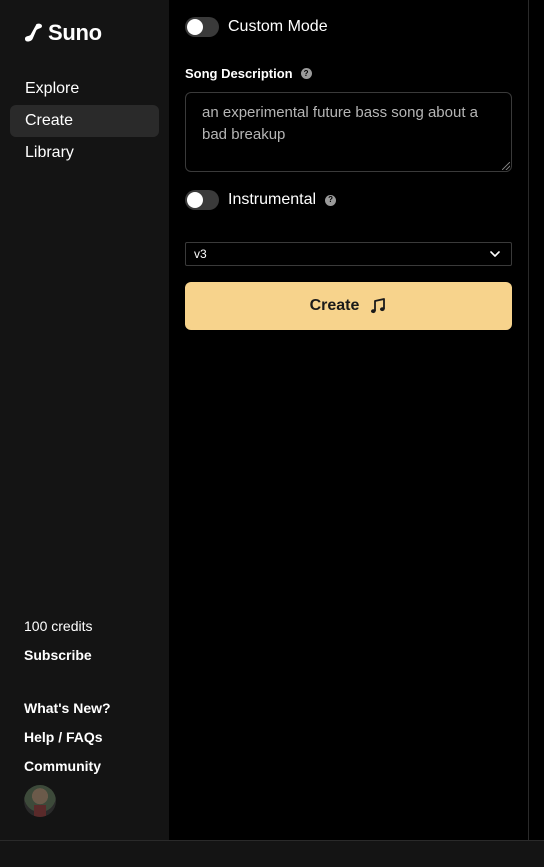  What do you see at coordinates (278, 26) in the screenshot?
I see `custom-mode-label: Custom Mode` at bounding box center [278, 26].